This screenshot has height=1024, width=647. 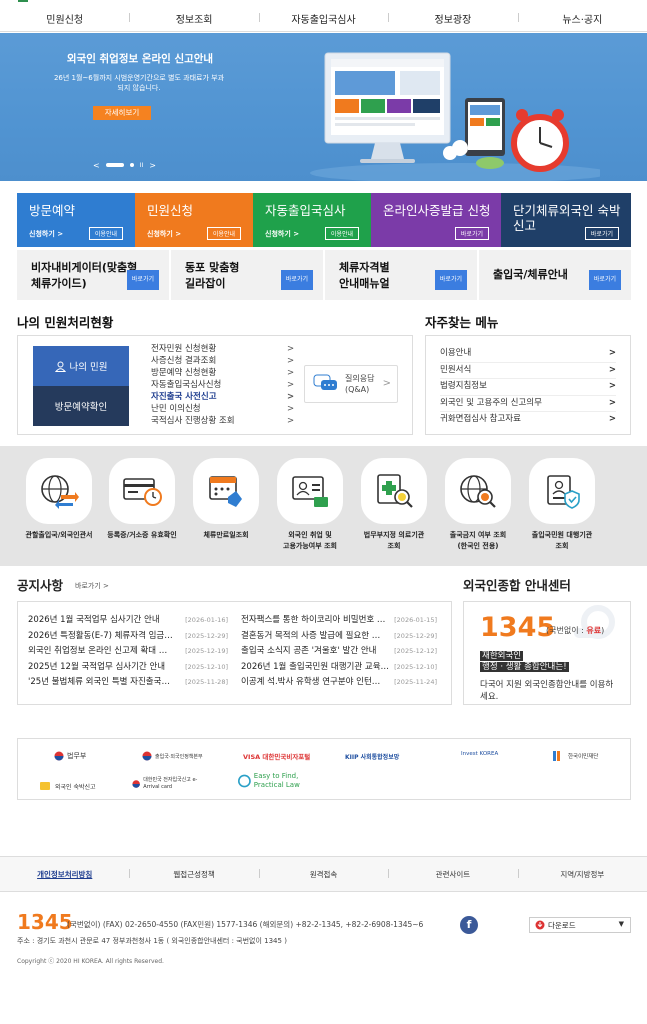 I want to click on status-link: 방문예약 신청현황 >, so click(x=223, y=373).